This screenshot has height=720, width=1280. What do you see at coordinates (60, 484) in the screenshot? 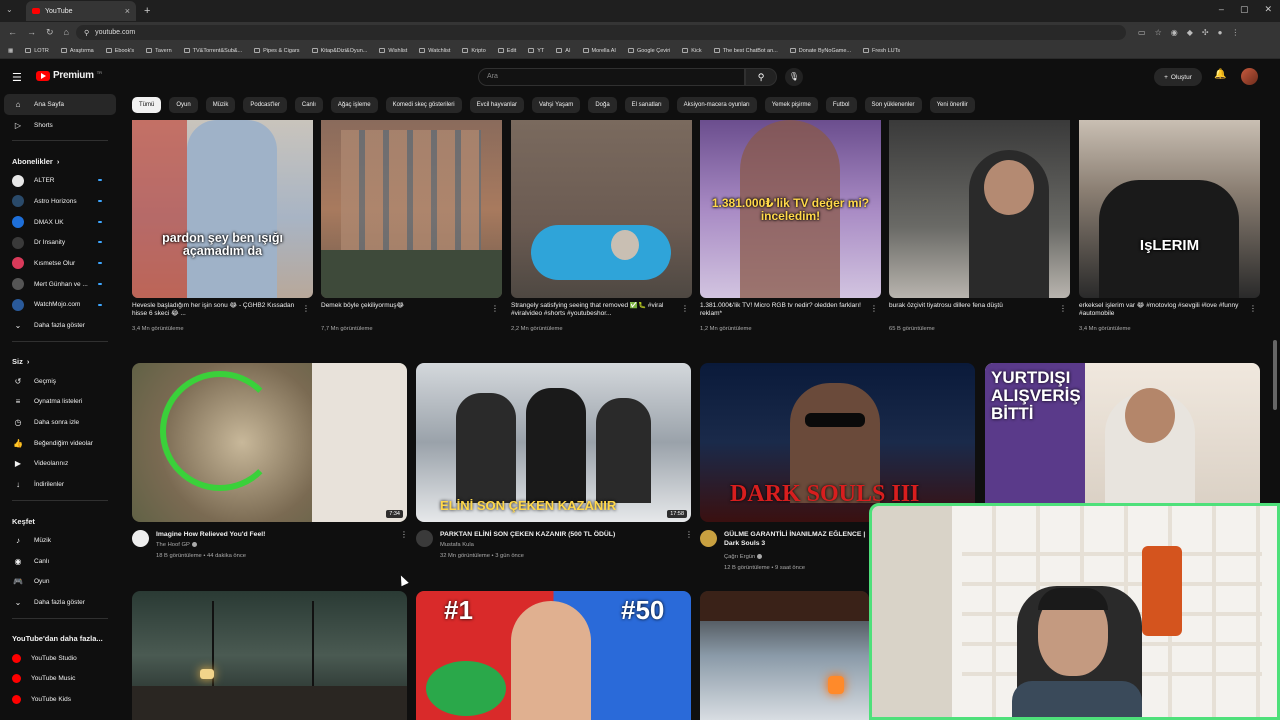
I see `sidebar-item: ↓ İndirilenler` at bounding box center [60, 484].